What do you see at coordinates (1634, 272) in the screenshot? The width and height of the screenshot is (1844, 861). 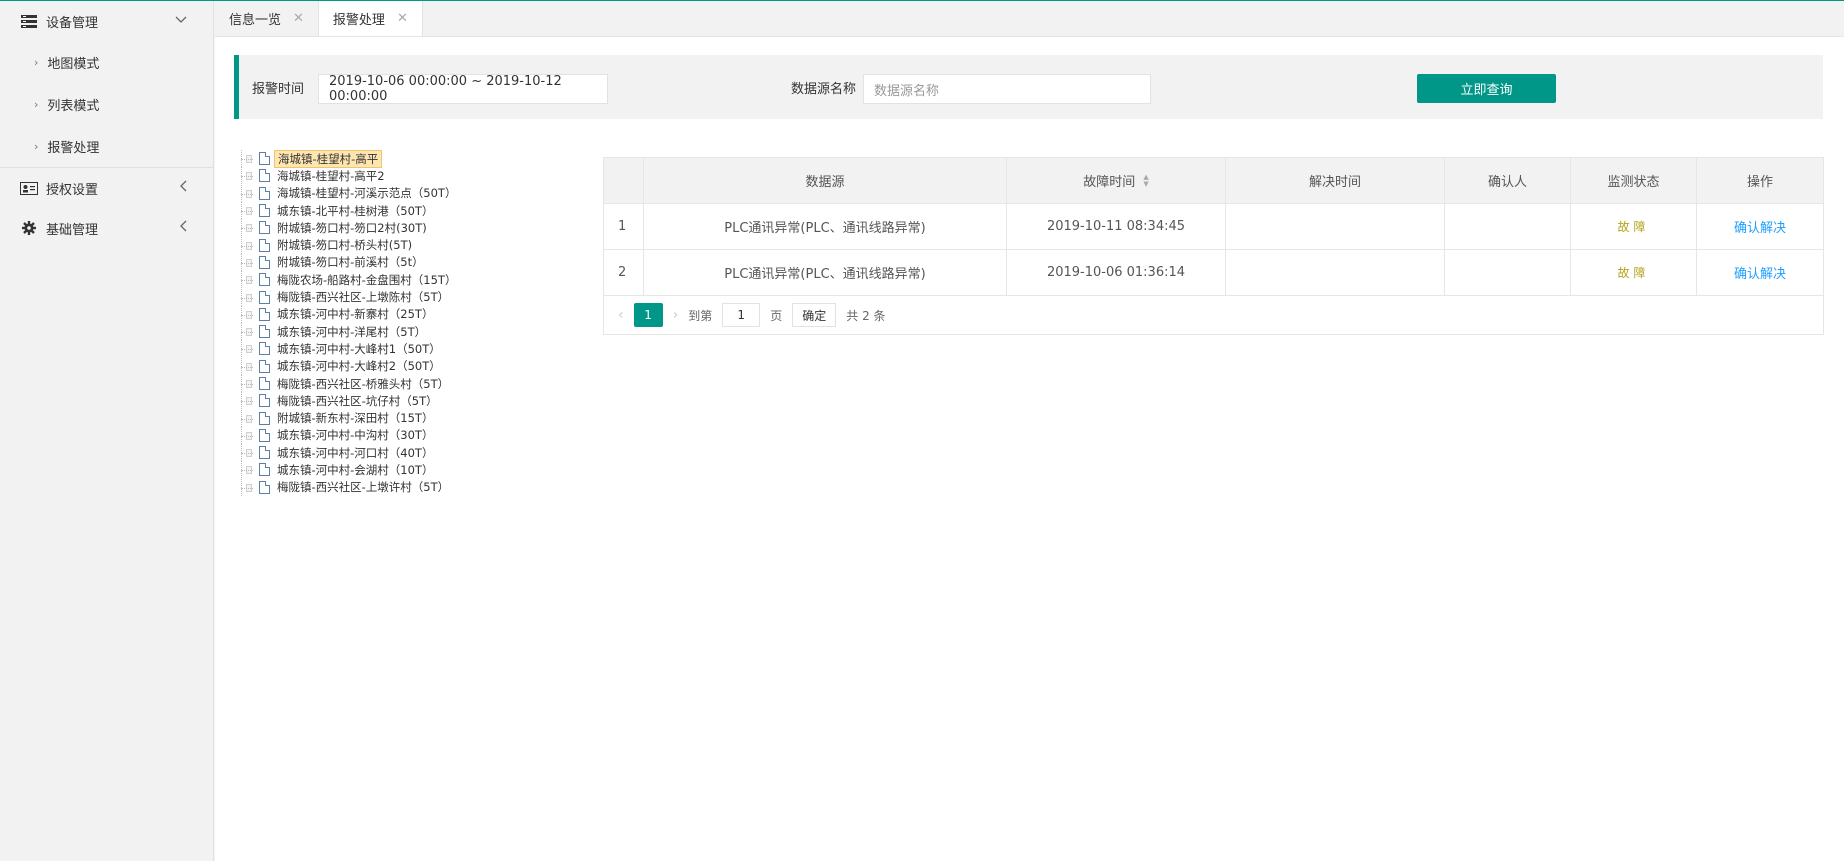 I see `row-status: 故障` at bounding box center [1634, 272].